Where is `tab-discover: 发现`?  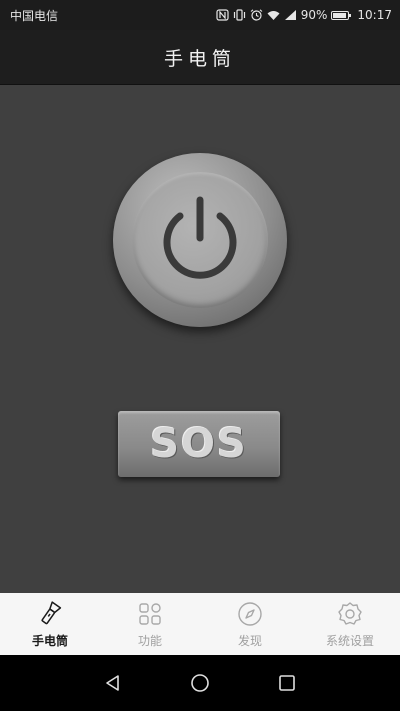
tab-discover: 发现 is located at coordinates (250, 624).